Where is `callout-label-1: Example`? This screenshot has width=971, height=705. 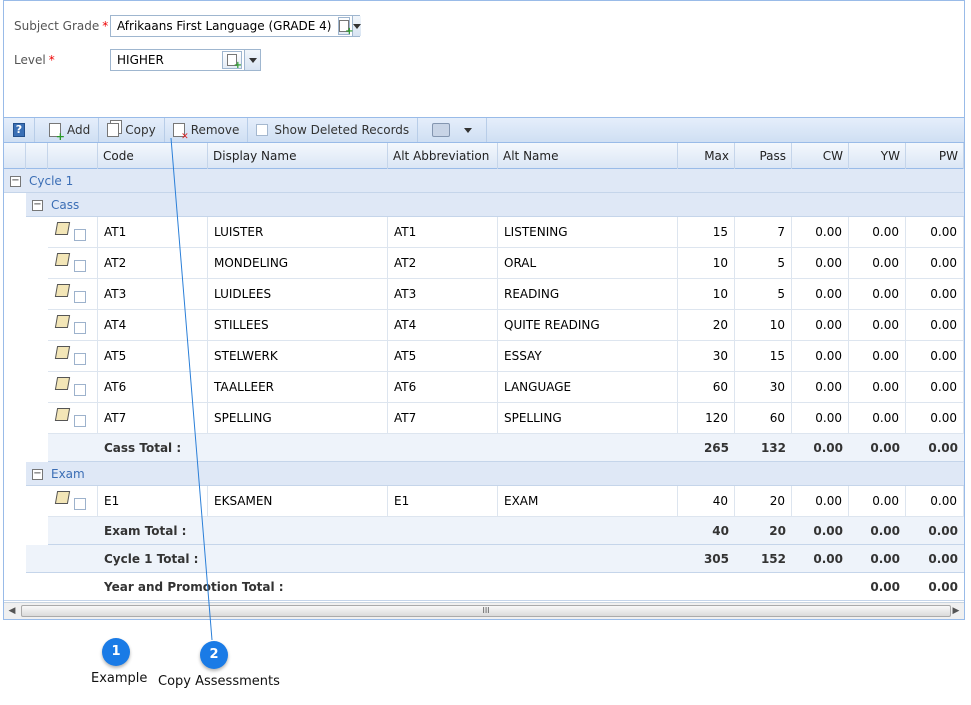 callout-label-1: Example is located at coordinates (119, 678).